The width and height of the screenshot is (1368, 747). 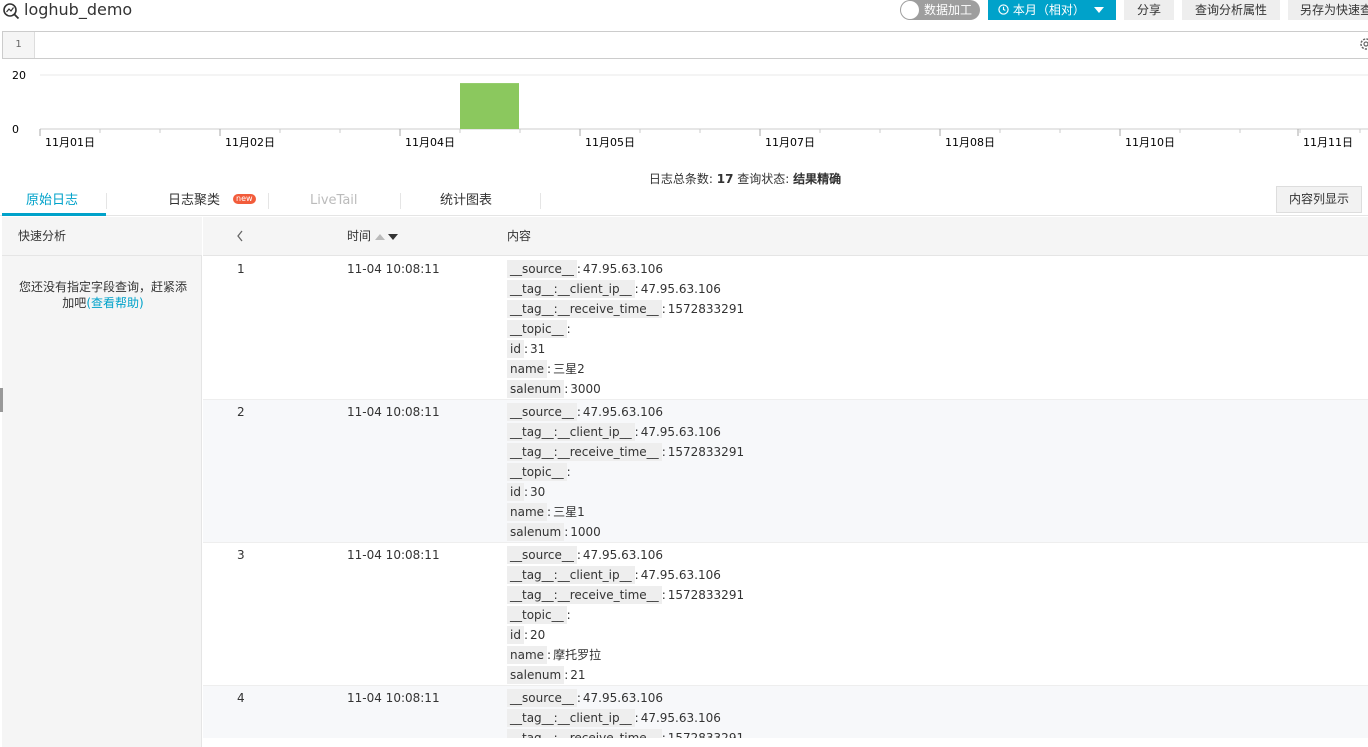 What do you see at coordinates (1150, 142) in the screenshot?
I see `x-tick-label: 11月10日` at bounding box center [1150, 142].